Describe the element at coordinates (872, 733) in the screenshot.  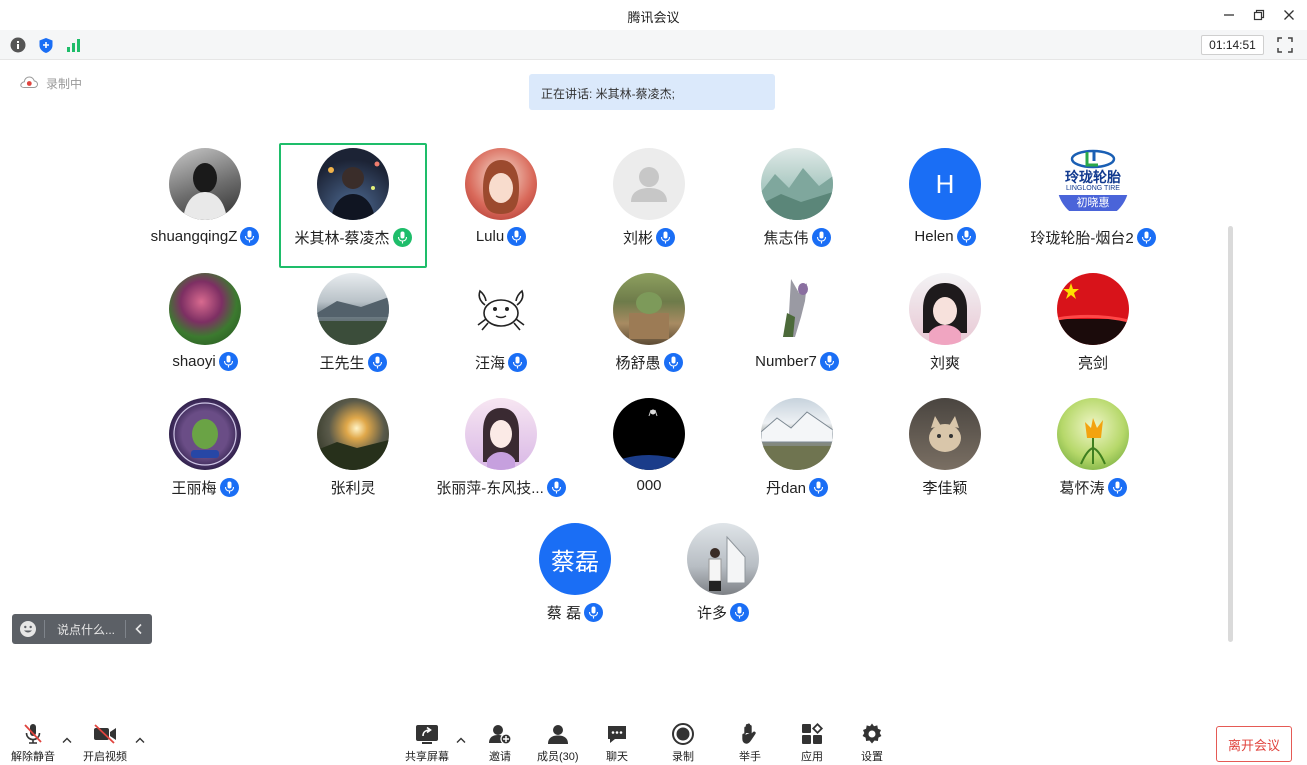
I see `gear-icon` at that location.